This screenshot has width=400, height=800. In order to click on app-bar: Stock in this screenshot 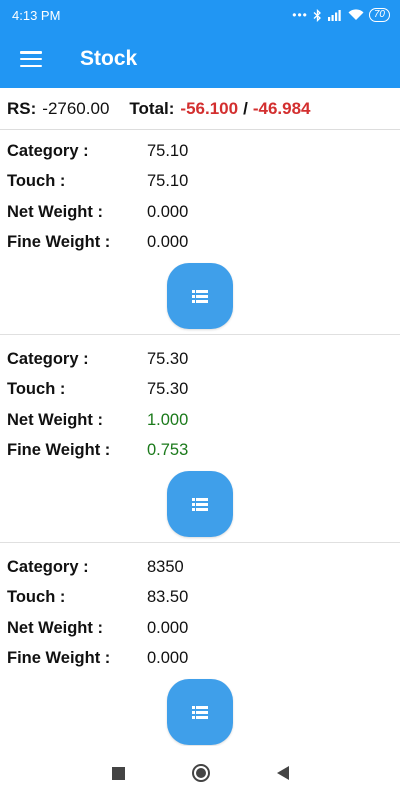, I will do `click(200, 59)`.